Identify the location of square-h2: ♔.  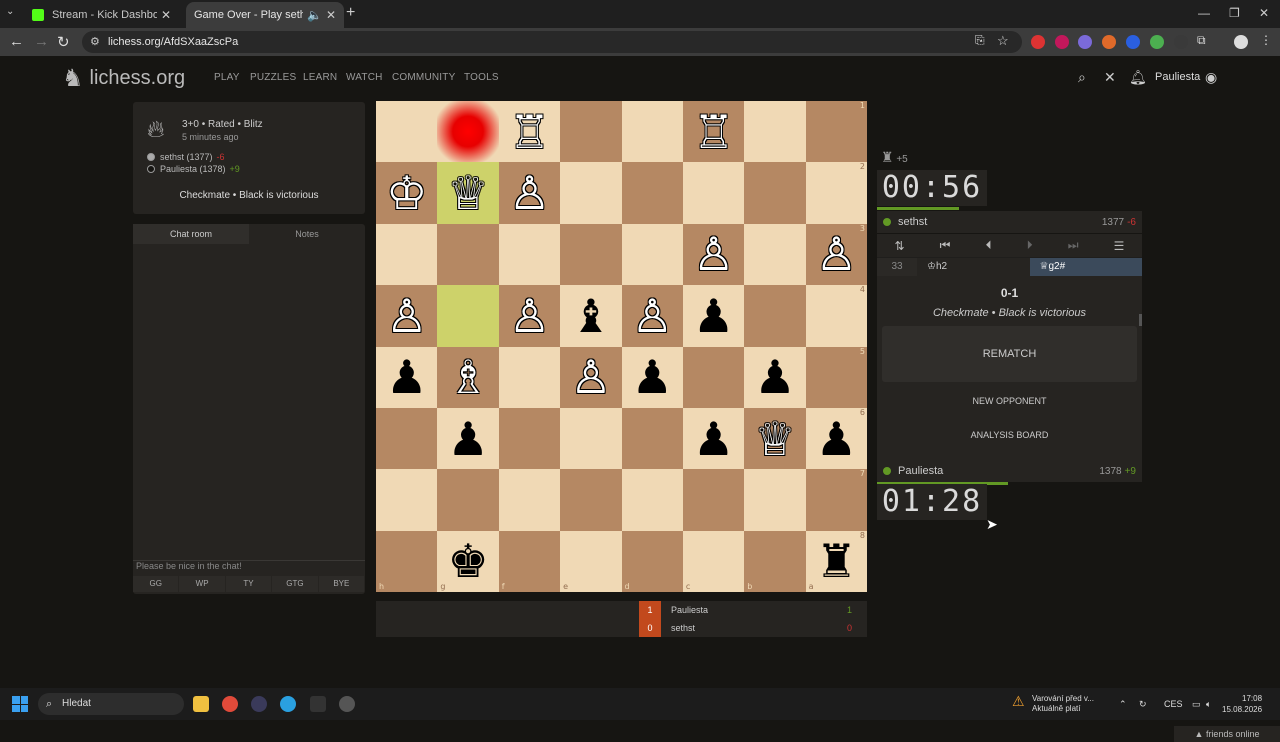
(407, 193).